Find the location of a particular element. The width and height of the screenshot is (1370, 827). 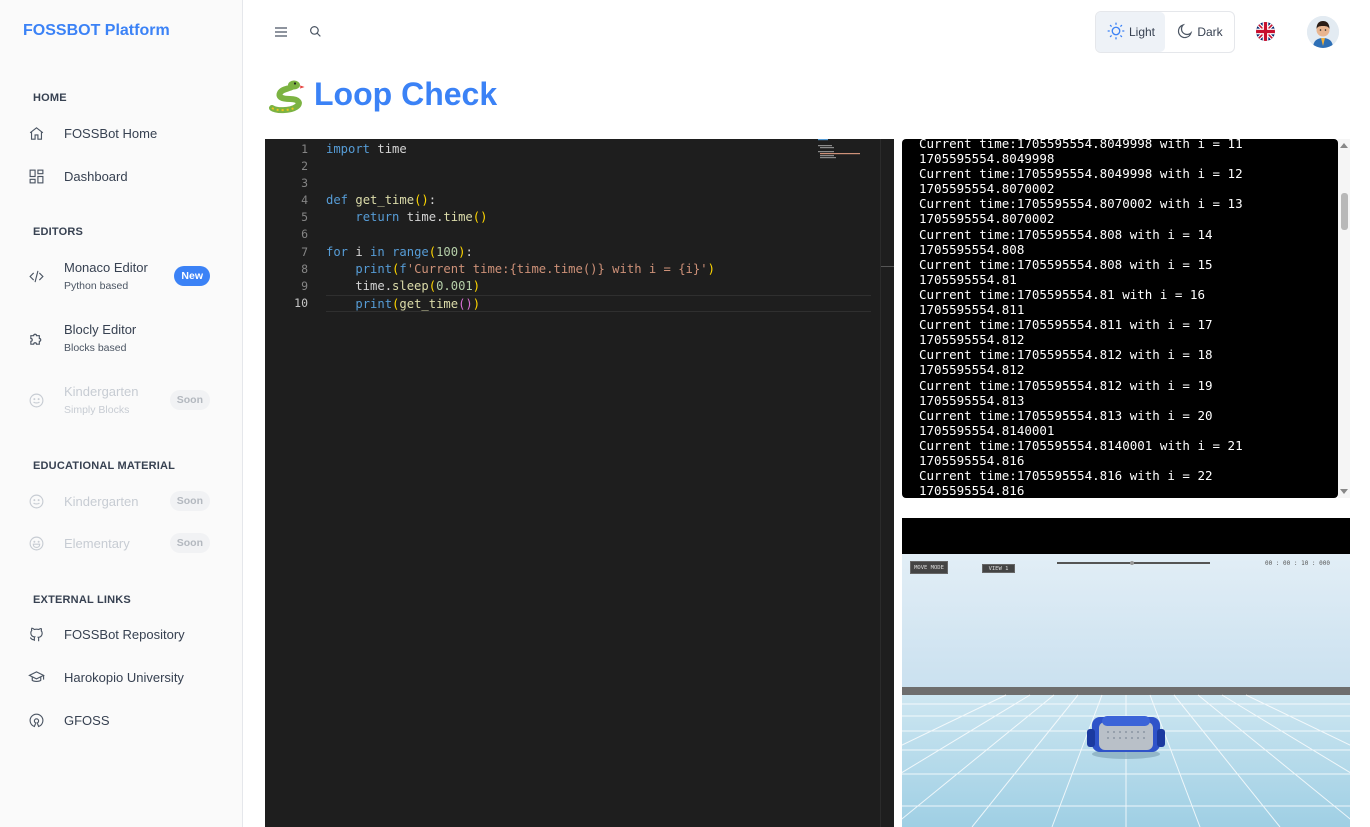

editor-scroll-marker is located at coordinates (887, 266).